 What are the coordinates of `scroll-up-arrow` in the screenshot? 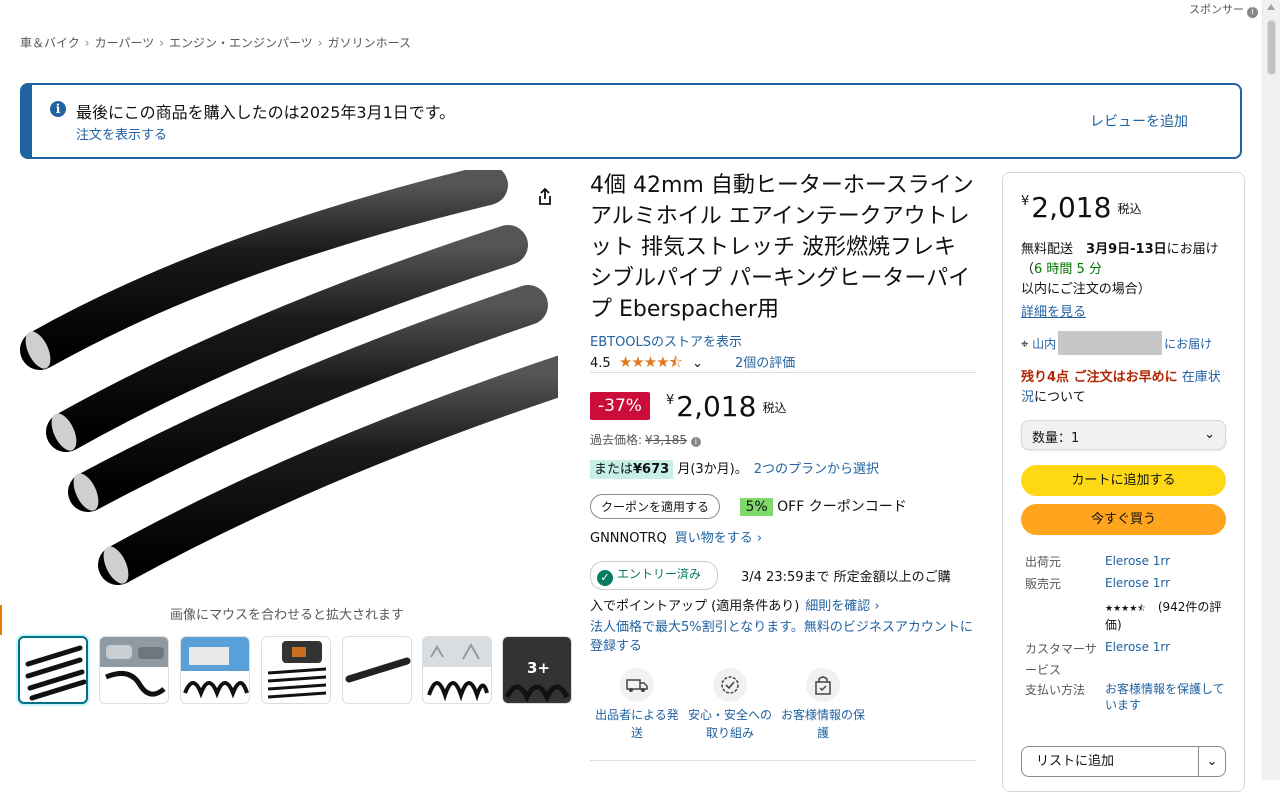 It's located at (1271, 7).